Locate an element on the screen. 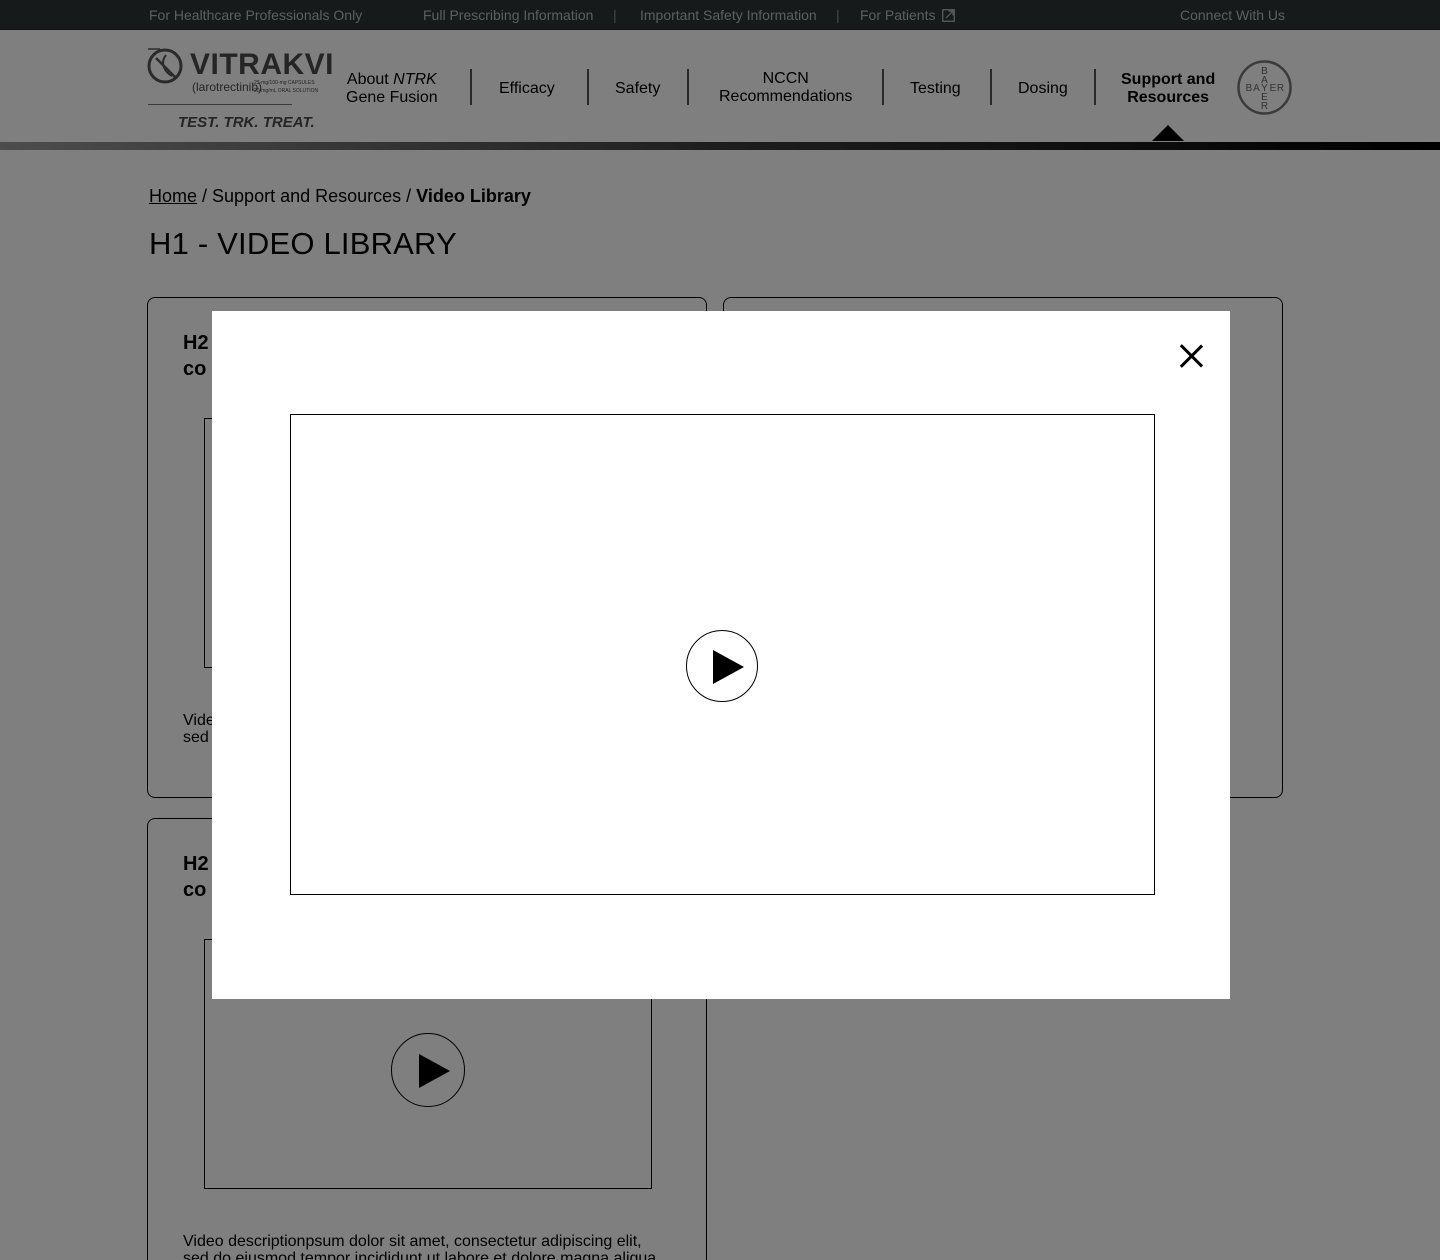 The image size is (1440, 1260). close-icon is located at coordinates (1191, 356).